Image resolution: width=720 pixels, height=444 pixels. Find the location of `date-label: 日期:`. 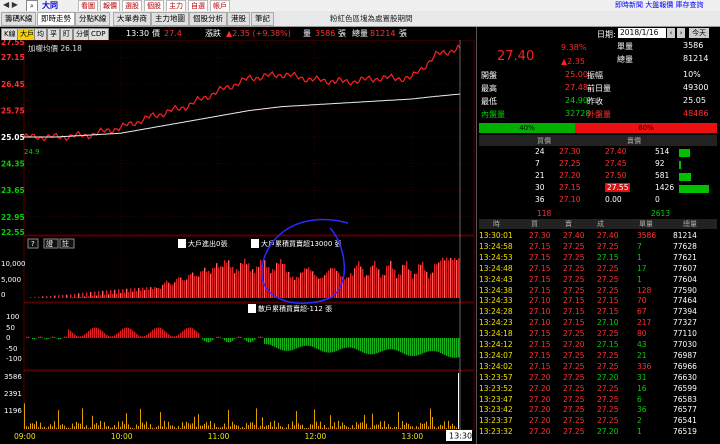

date-label: 日期: is located at coordinates (606, 34).